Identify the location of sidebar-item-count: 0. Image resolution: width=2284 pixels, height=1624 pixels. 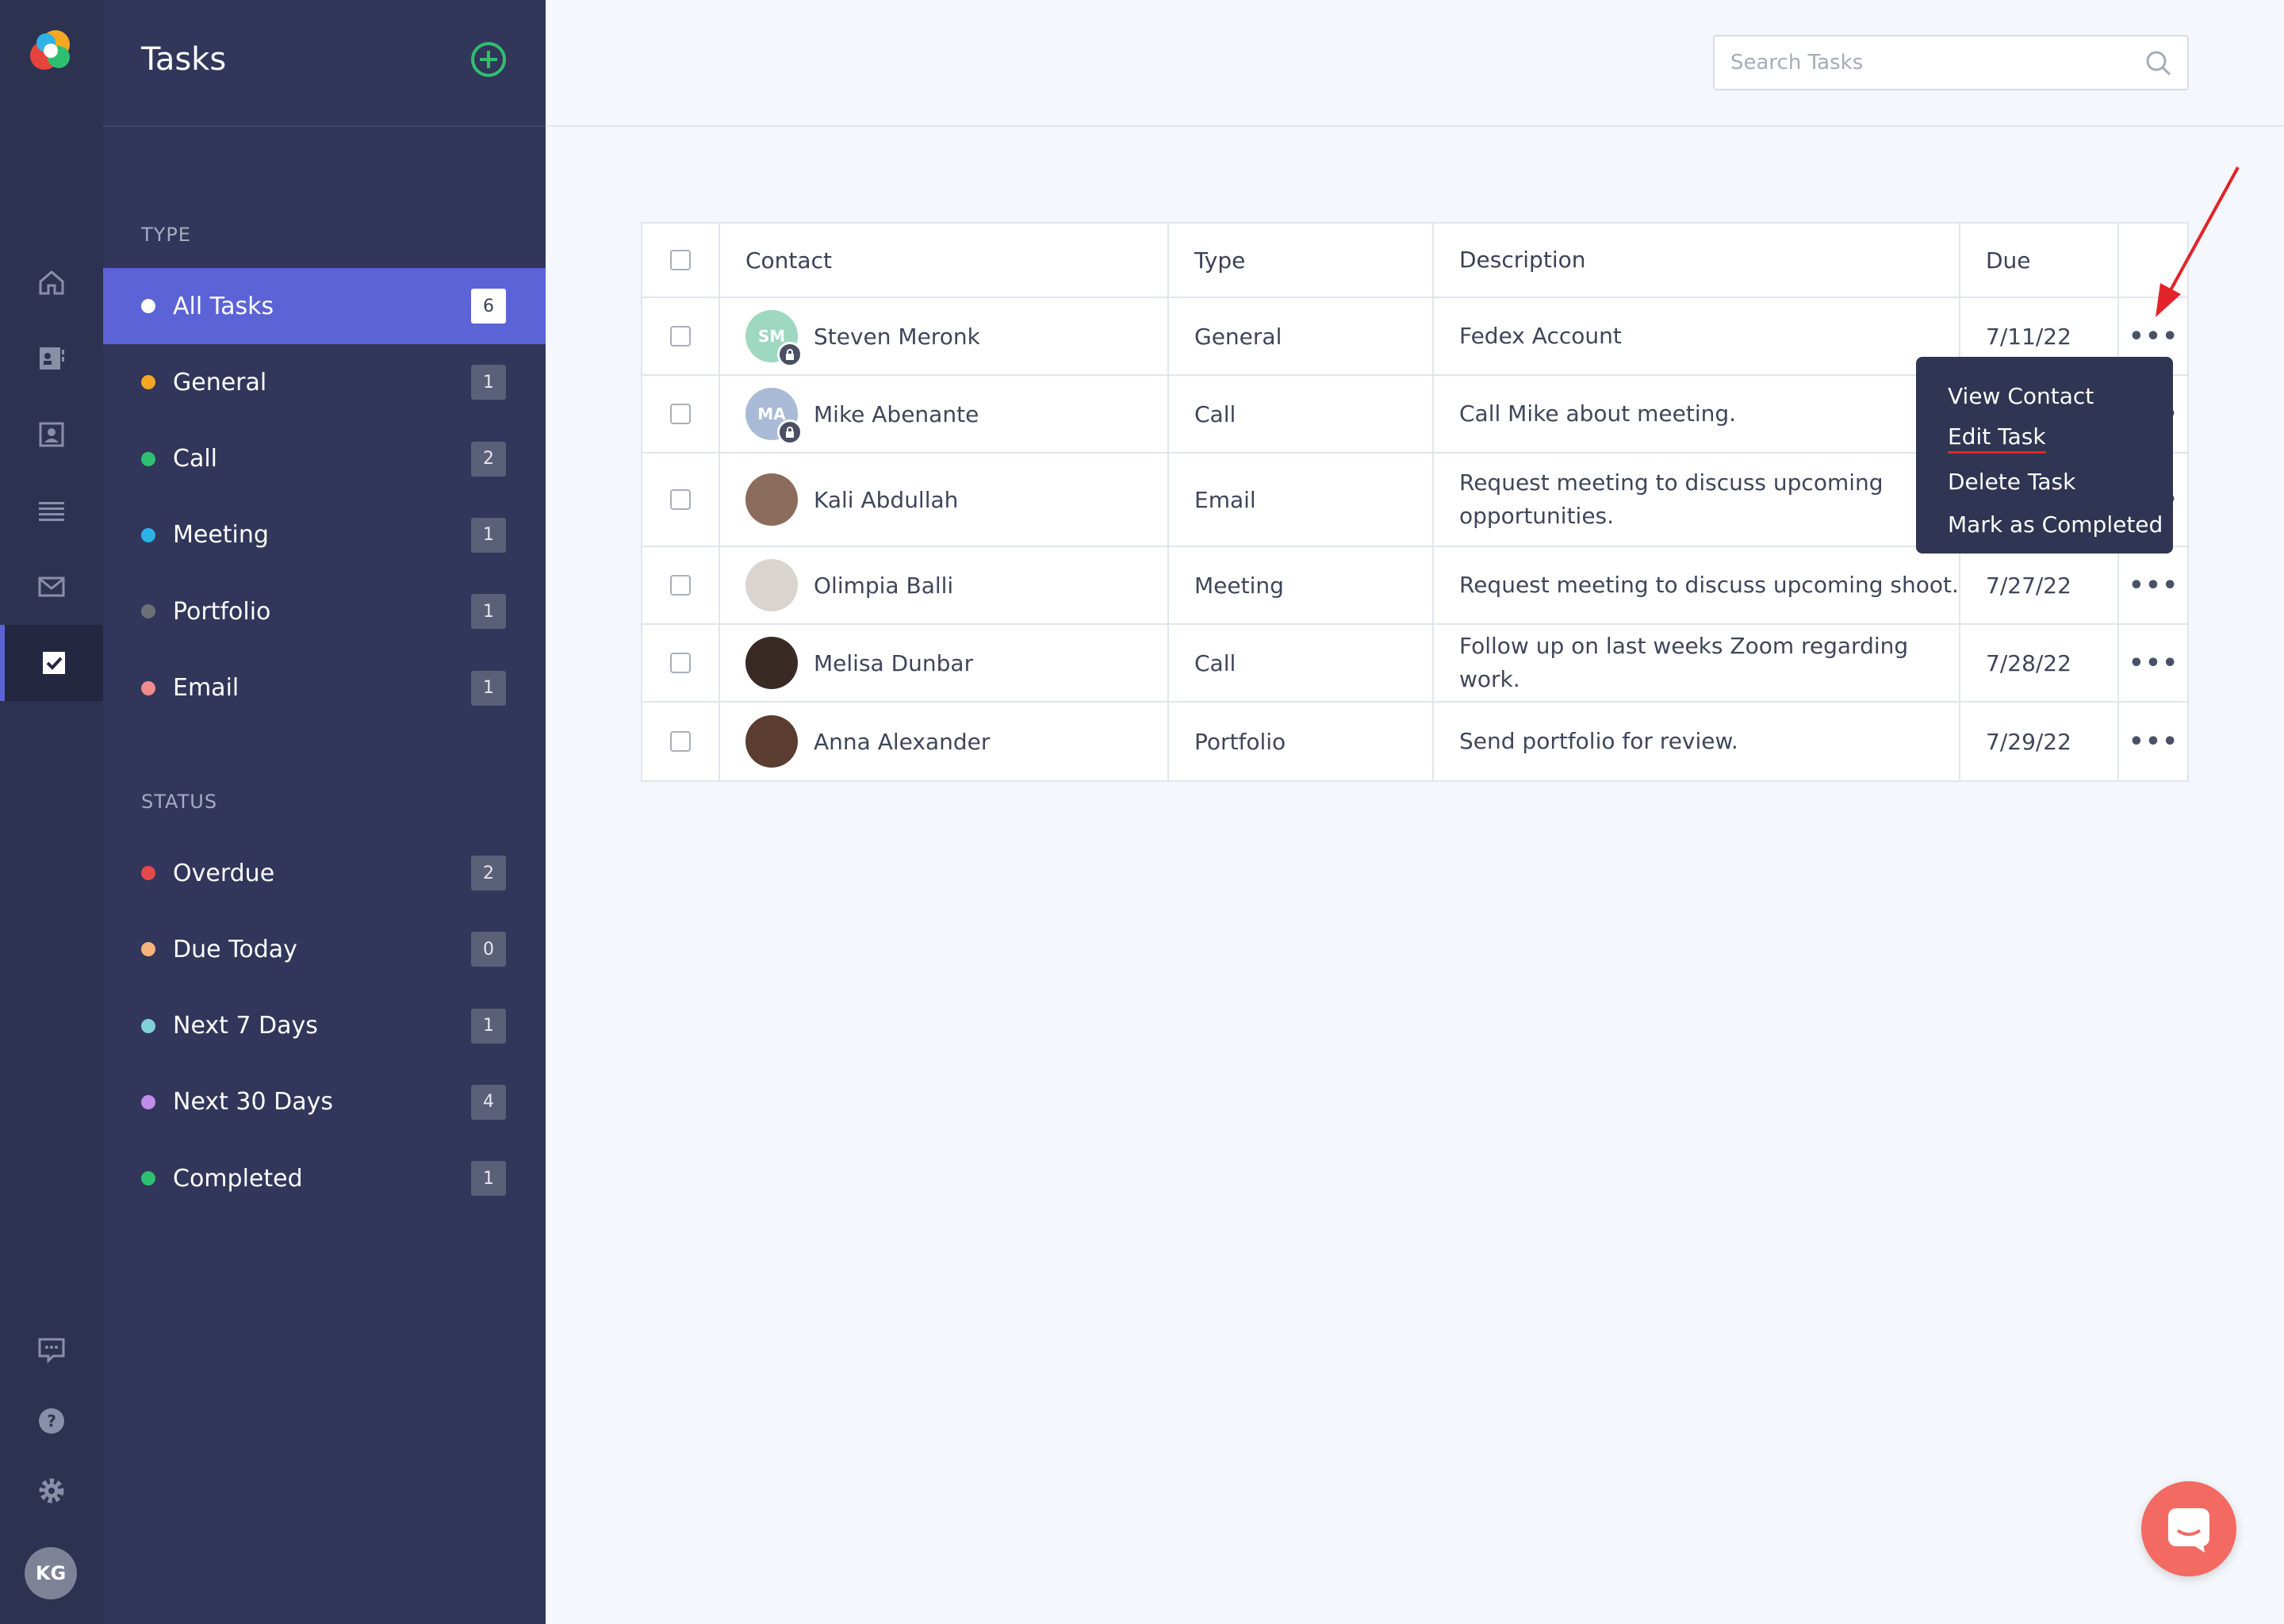
(488, 949).